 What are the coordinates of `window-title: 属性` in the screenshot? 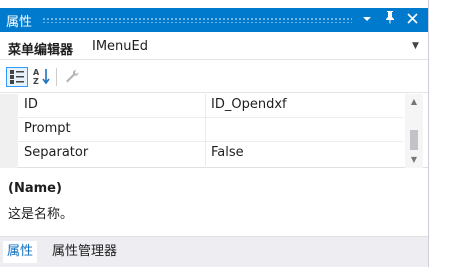 It's located at (19, 22).